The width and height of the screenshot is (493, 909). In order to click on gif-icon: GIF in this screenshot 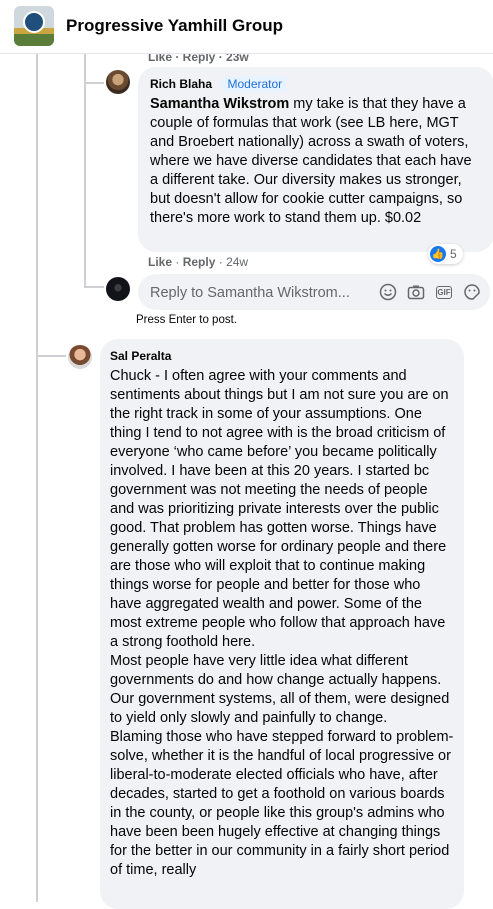, I will do `click(444, 292)`.